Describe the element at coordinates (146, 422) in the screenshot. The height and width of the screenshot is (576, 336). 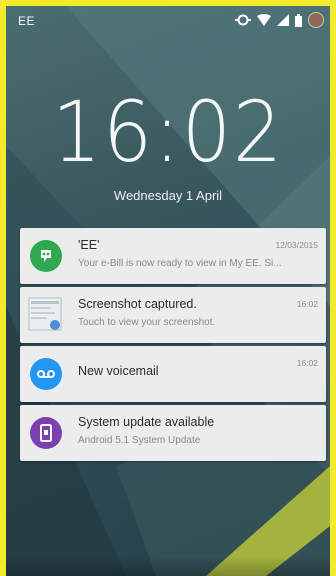
I see `notification-title: System update available` at that location.